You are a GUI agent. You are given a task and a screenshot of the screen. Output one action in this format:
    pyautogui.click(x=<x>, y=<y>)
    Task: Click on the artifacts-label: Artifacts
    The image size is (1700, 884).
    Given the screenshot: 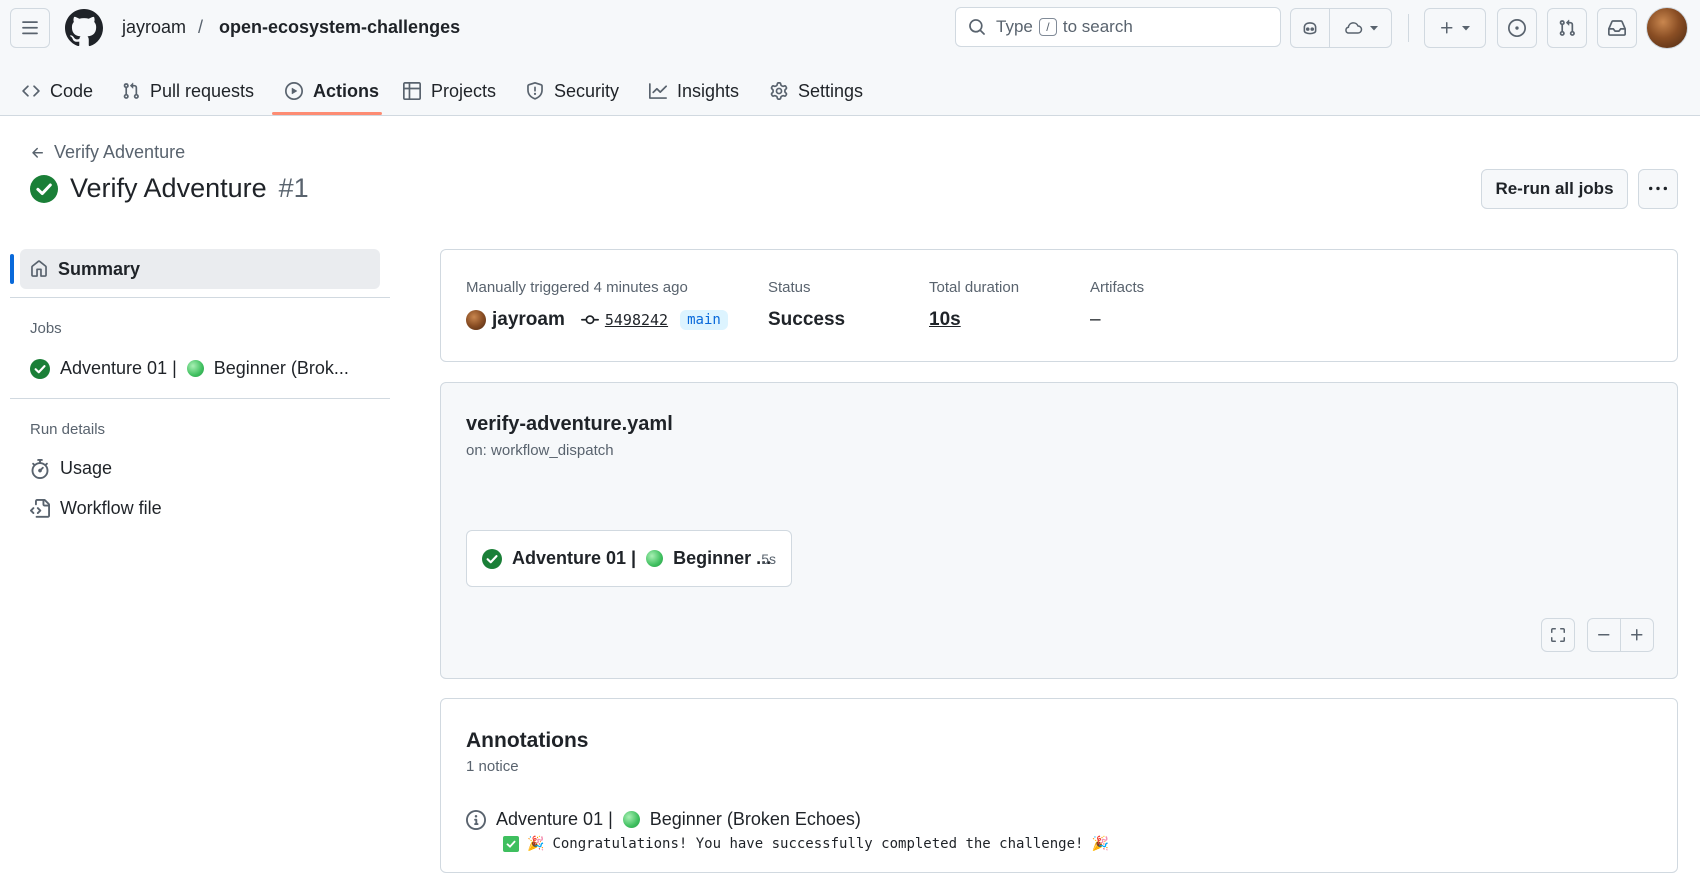 What is the action you would take?
    pyautogui.click(x=1117, y=287)
    